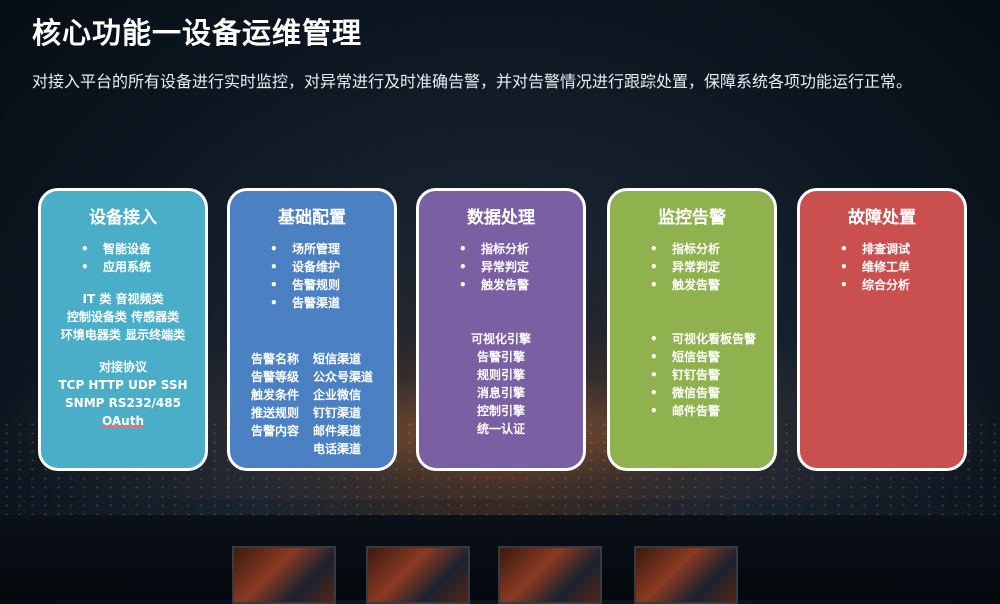 The width and height of the screenshot is (1000, 604). I want to click on device-types: 控制设备类 传感器类, so click(123, 317).